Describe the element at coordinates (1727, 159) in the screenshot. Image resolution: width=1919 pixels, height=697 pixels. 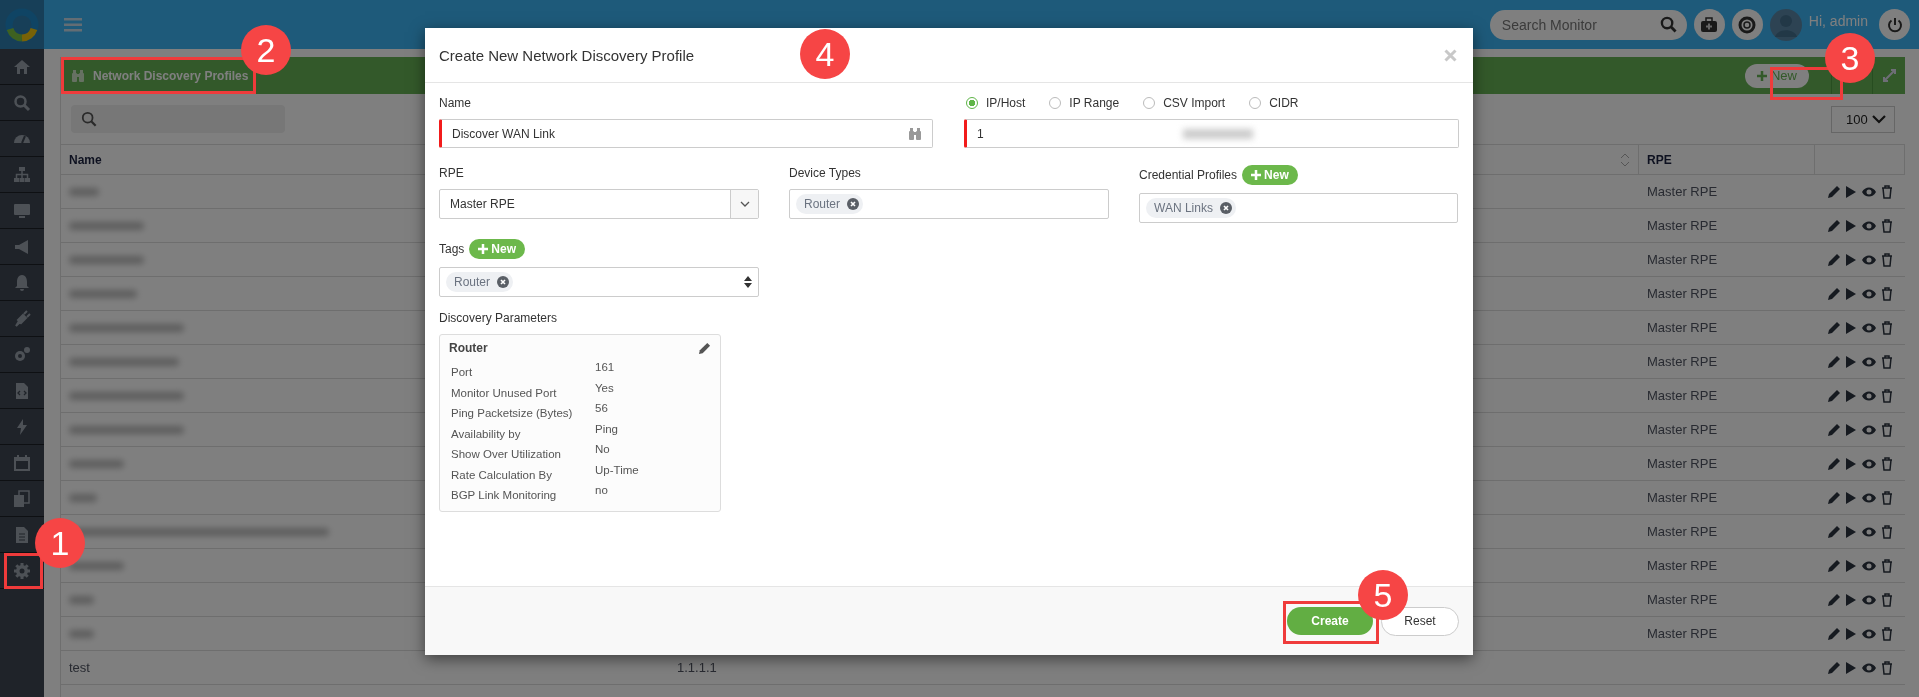
I see `column-header: RPE` at that location.